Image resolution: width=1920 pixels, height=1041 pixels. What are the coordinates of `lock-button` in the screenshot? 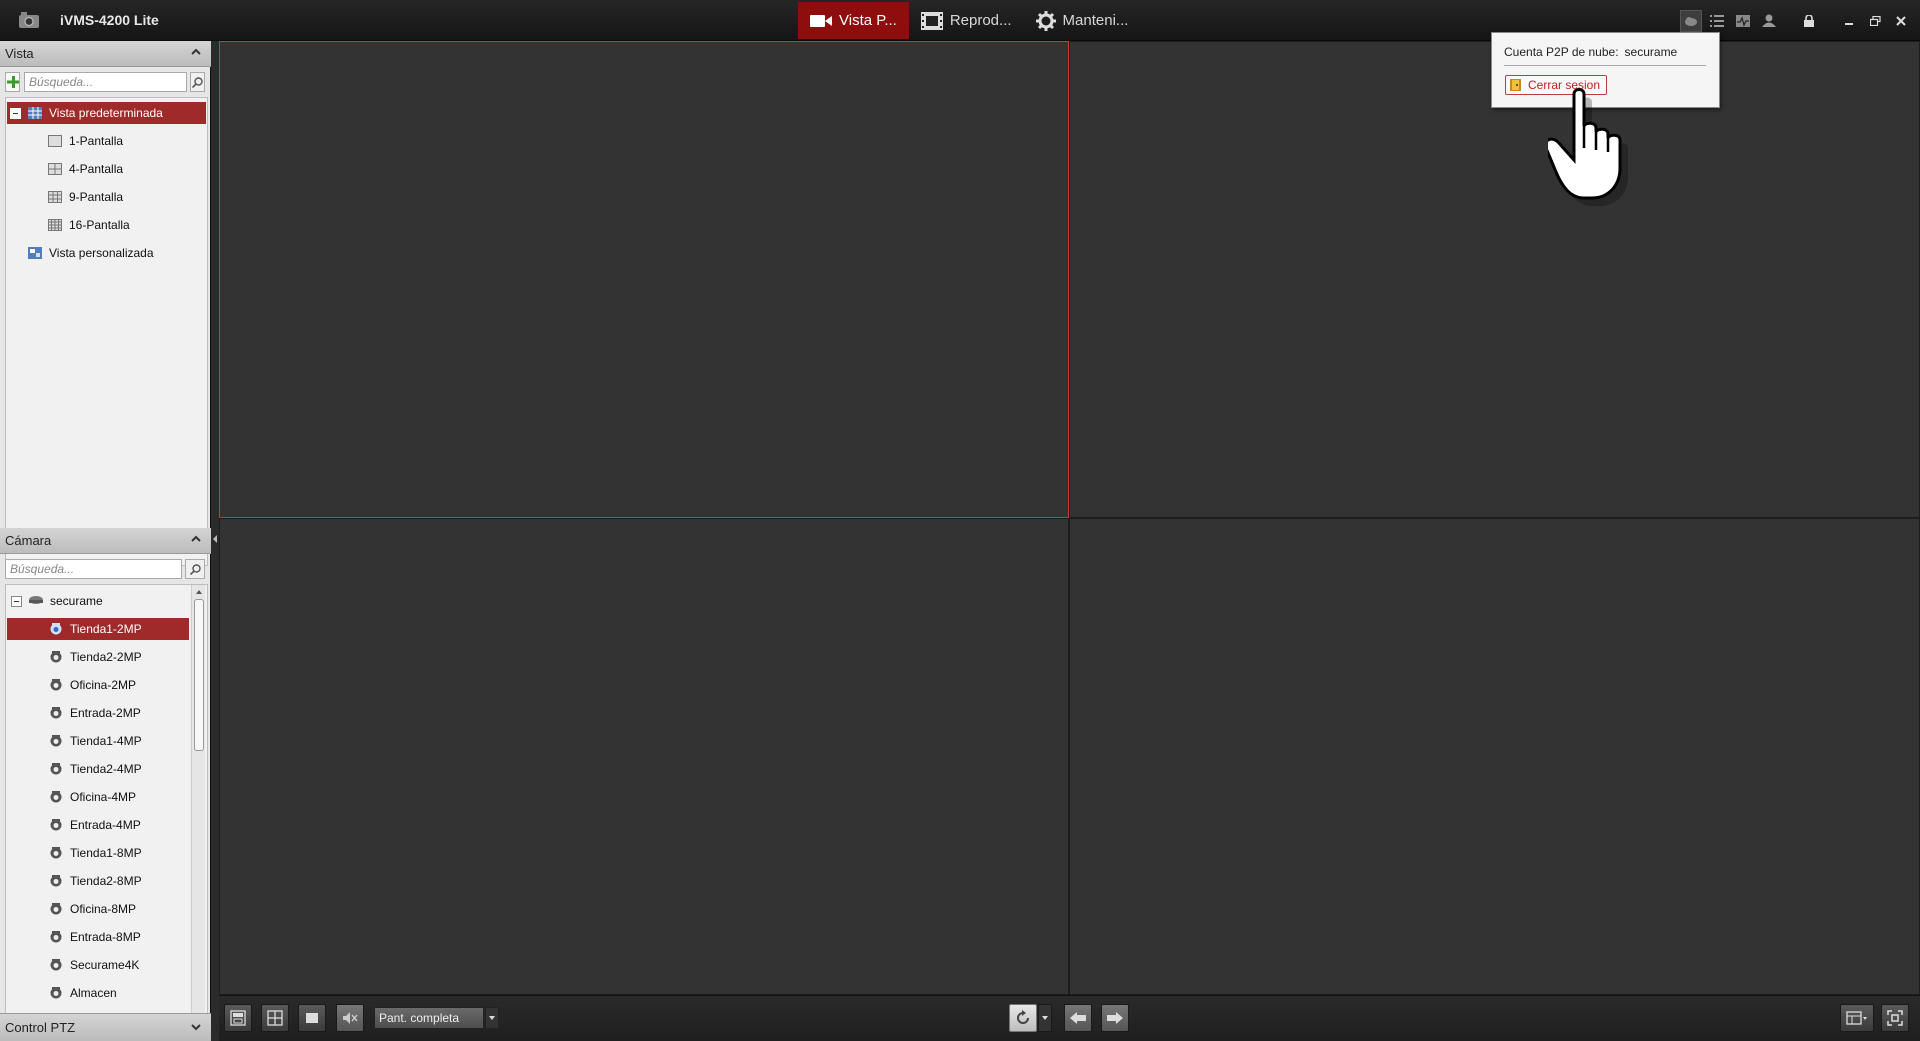 It's located at (1809, 21).